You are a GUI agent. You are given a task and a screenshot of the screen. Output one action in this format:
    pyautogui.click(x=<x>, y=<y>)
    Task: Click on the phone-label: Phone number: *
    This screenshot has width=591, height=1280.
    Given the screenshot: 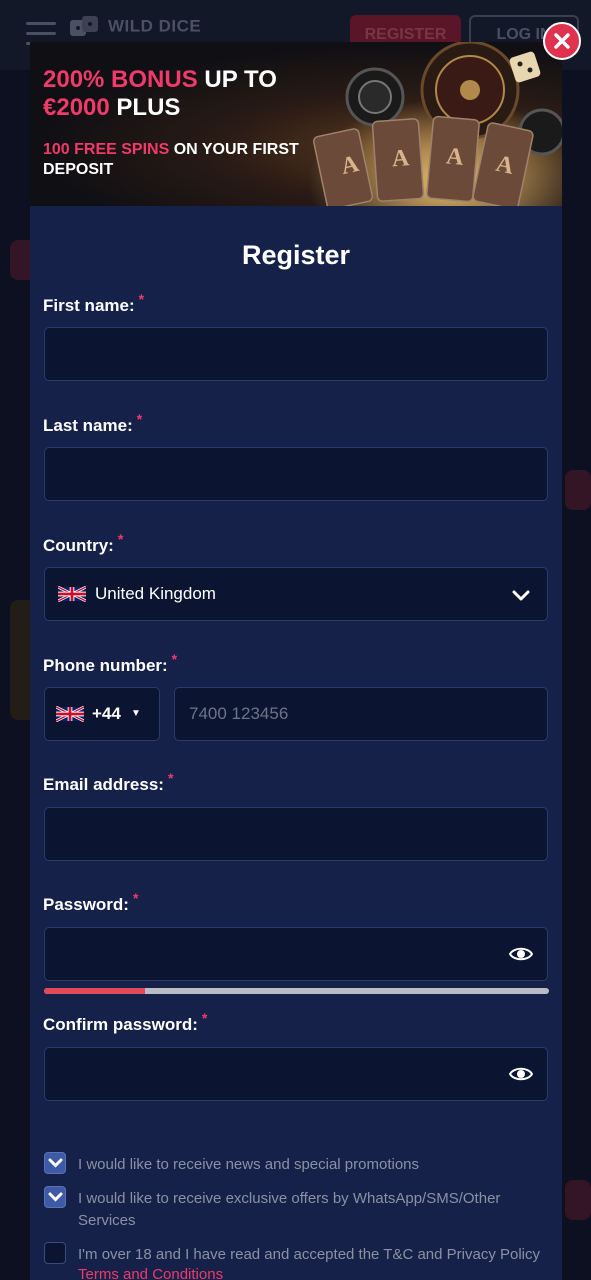 What is the action you would take?
    pyautogui.click(x=110, y=663)
    